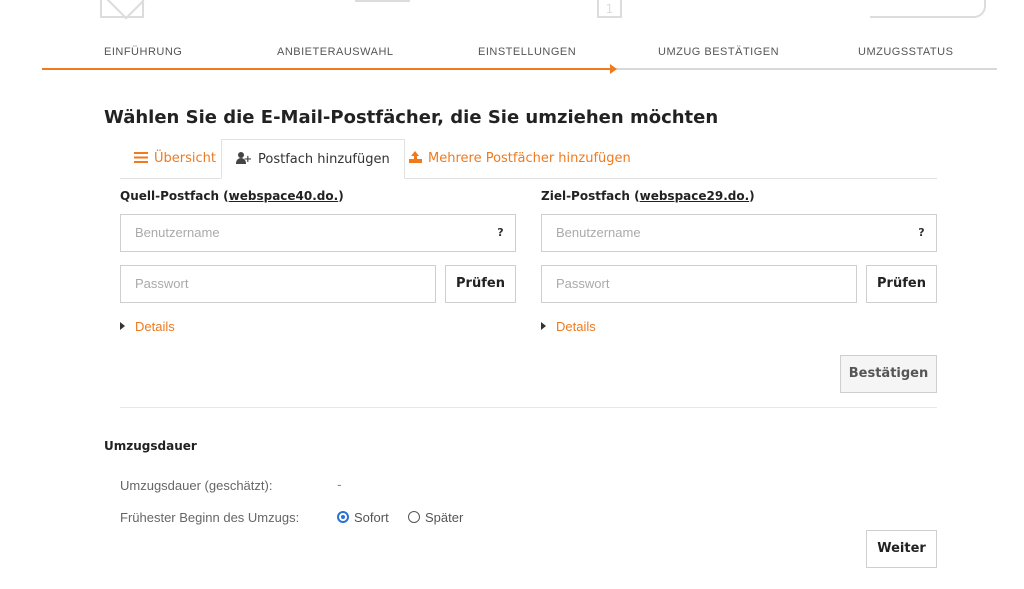  Describe the element at coordinates (339, 485) in the screenshot. I see `estimated-duration-value: -` at that location.